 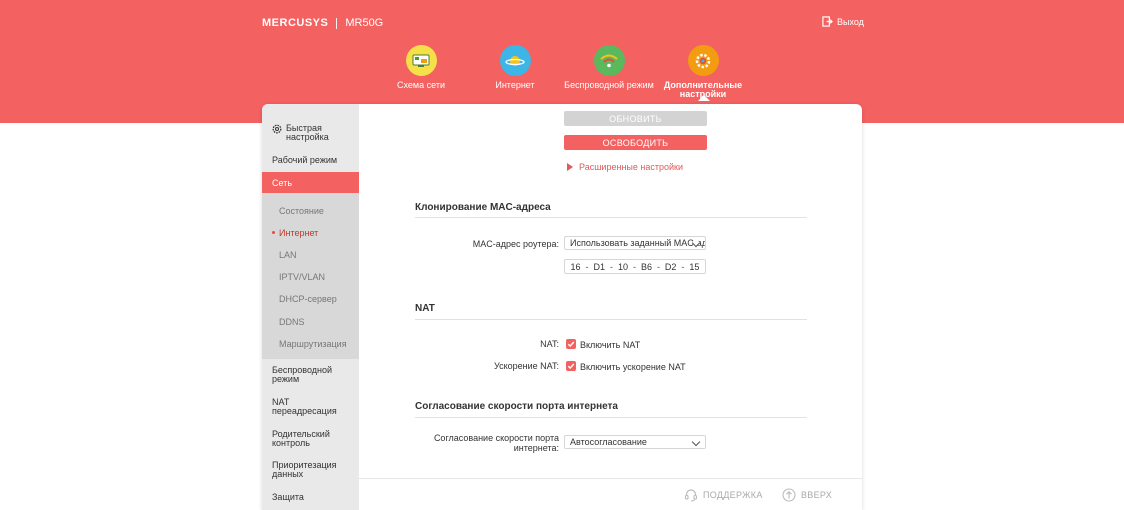 I want to click on mac-address-select-value: Использовать заданный MAC-адрес, so click(x=638, y=243).